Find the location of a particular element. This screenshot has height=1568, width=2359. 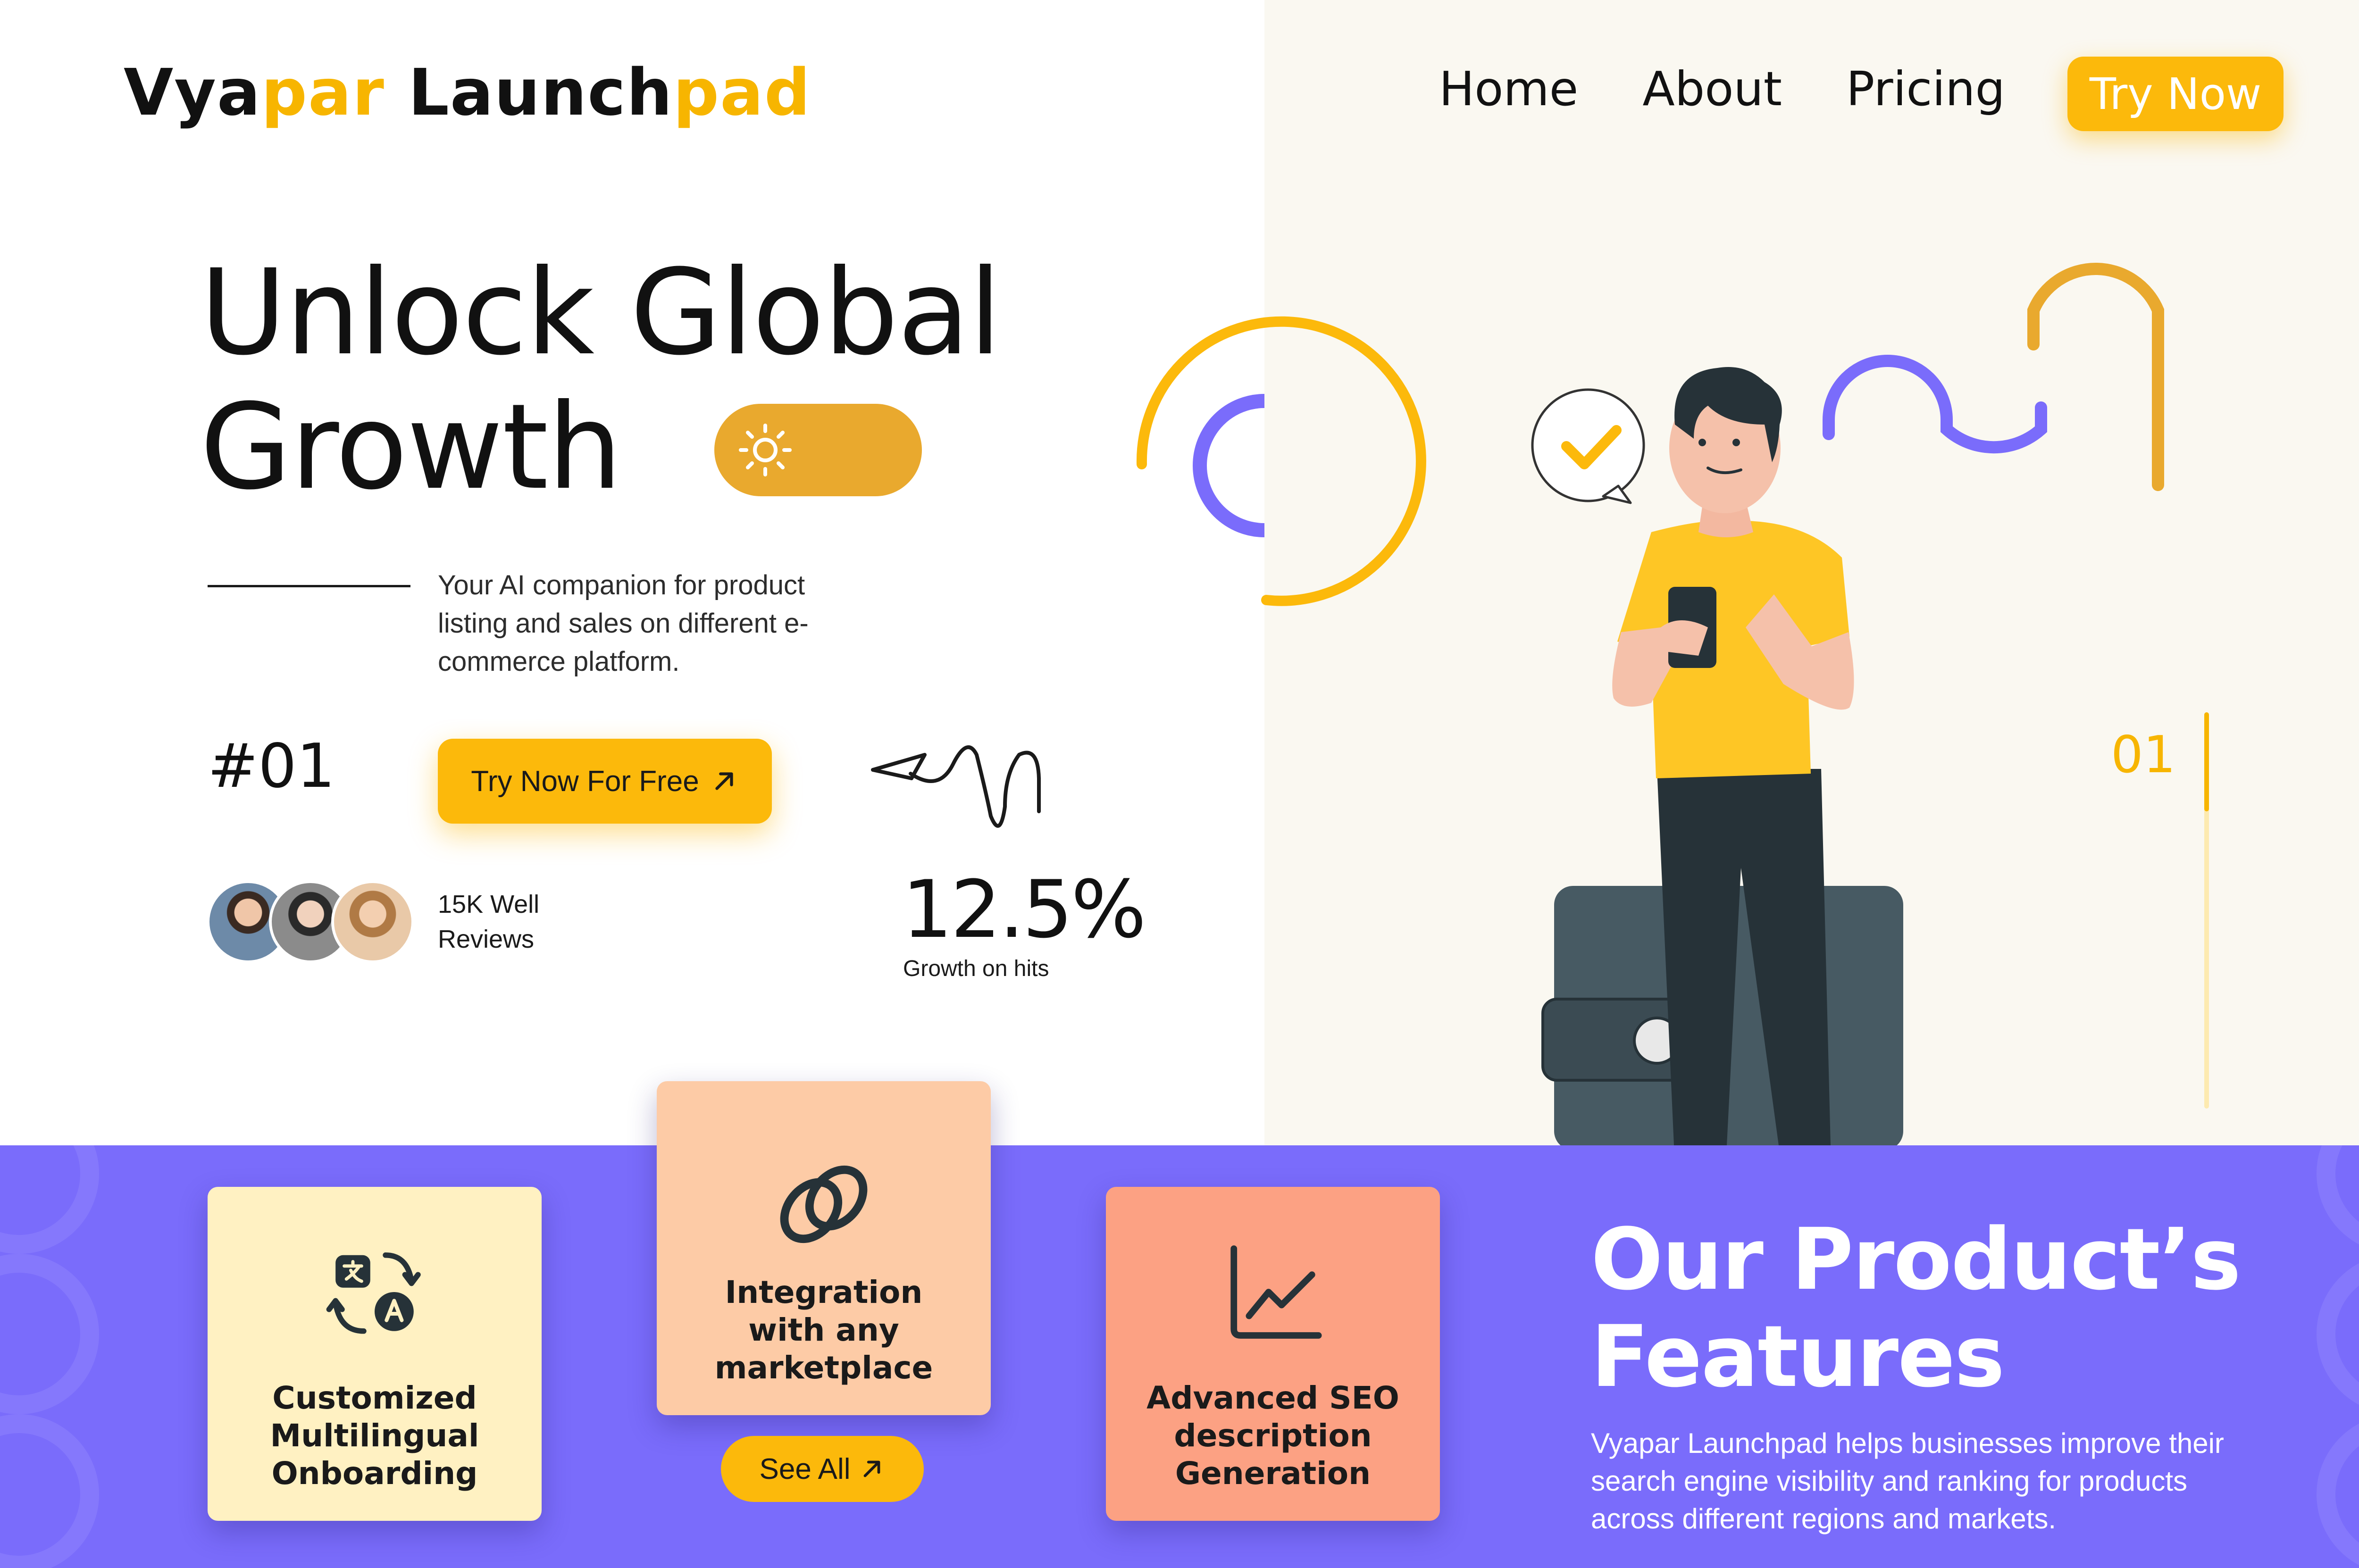

reviews-count: 15K Well Reviews is located at coordinates (489, 921).